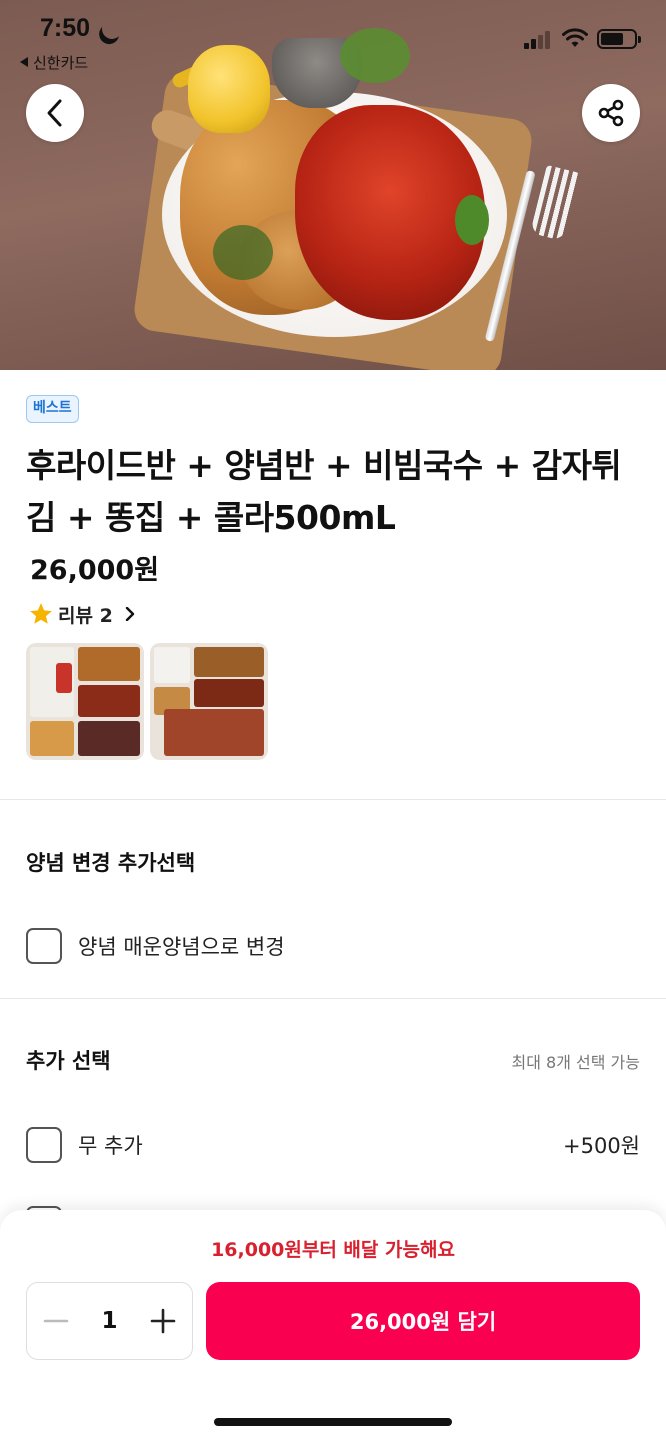 The image size is (666, 1440). Describe the element at coordinates (333, 1250) in the screenshot. I see `min-order-notice: 16,000원부터 배달 가능해요` at that location.